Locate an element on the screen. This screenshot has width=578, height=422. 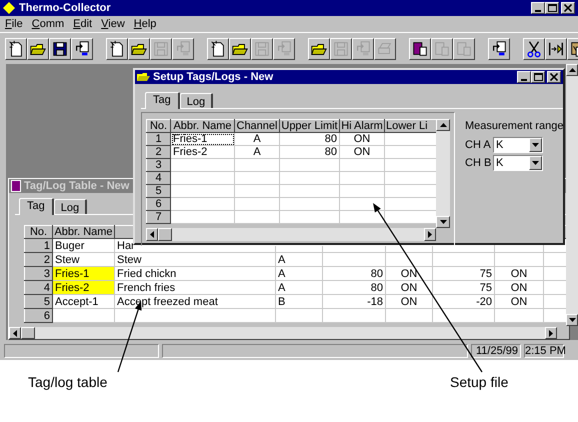
menu-item: Comm is located at coordinates (48, 24).